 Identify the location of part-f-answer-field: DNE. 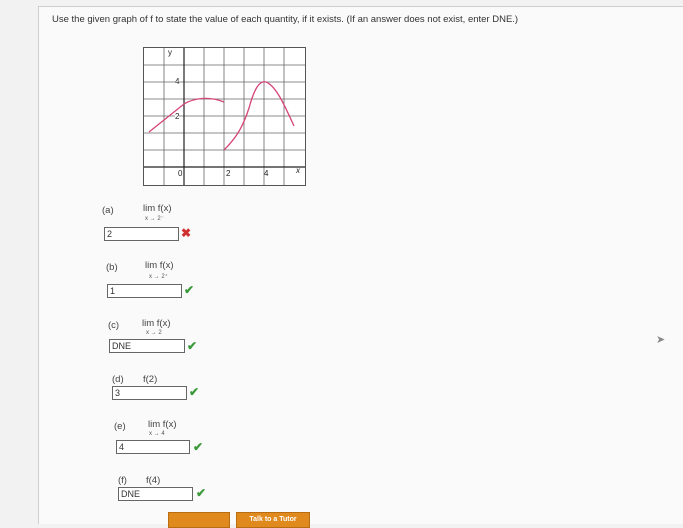
(155, 494).